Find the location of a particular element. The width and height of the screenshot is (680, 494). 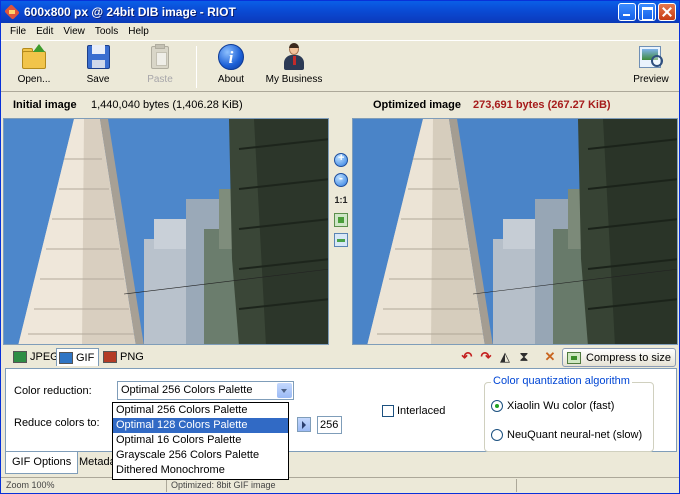

interlaced-checkbox is located at coordinates (388, 411).